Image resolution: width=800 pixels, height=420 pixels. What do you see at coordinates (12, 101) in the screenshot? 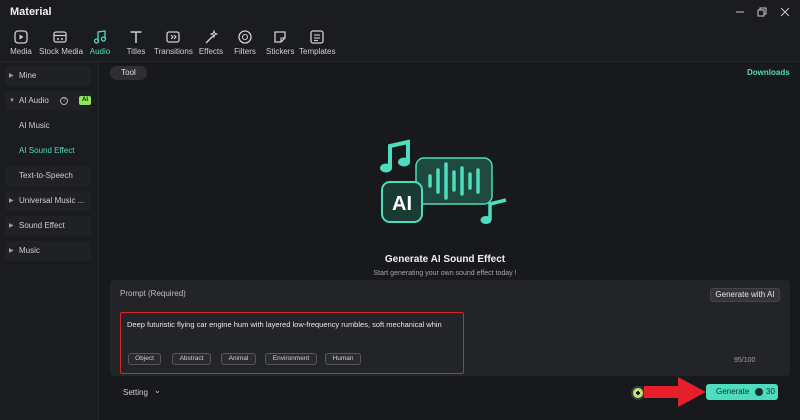
I see `chevron-down-icon: ▼` at bounding box center [12, 101].